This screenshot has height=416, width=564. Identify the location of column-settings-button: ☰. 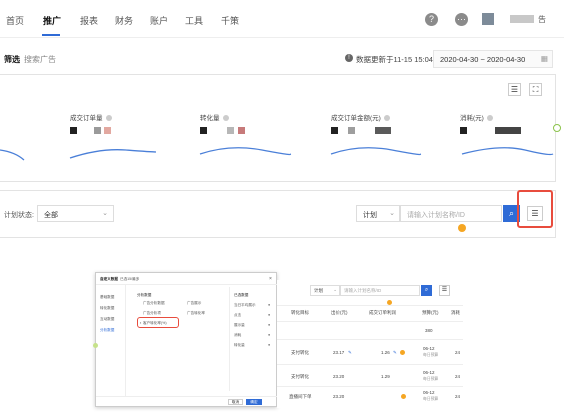
(444, 290).